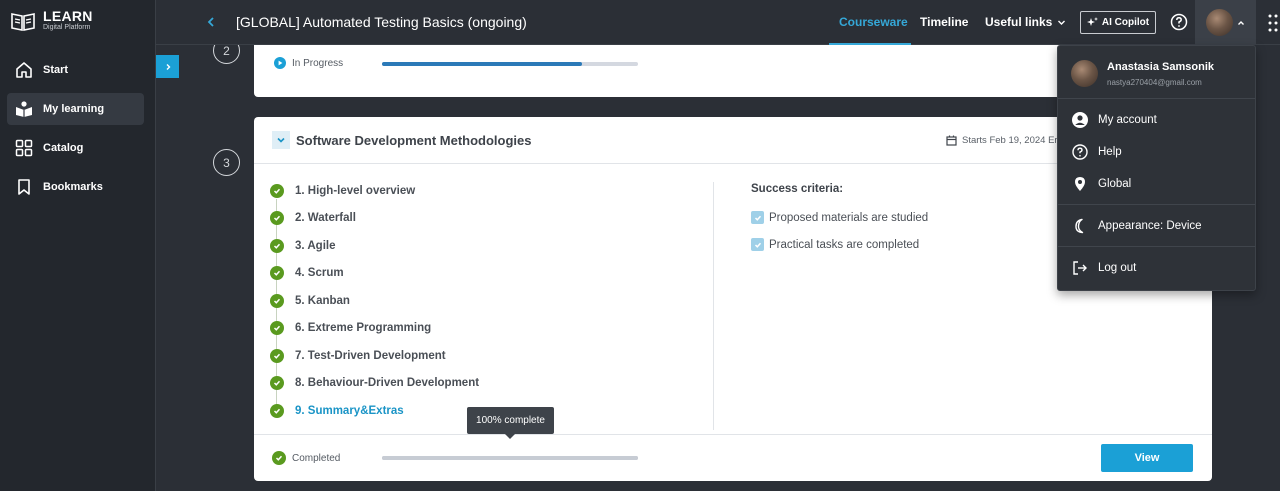 The width and height of the screenshot is (1280, 491). I want to click on user-menu-toggle, so click(1225, 22).